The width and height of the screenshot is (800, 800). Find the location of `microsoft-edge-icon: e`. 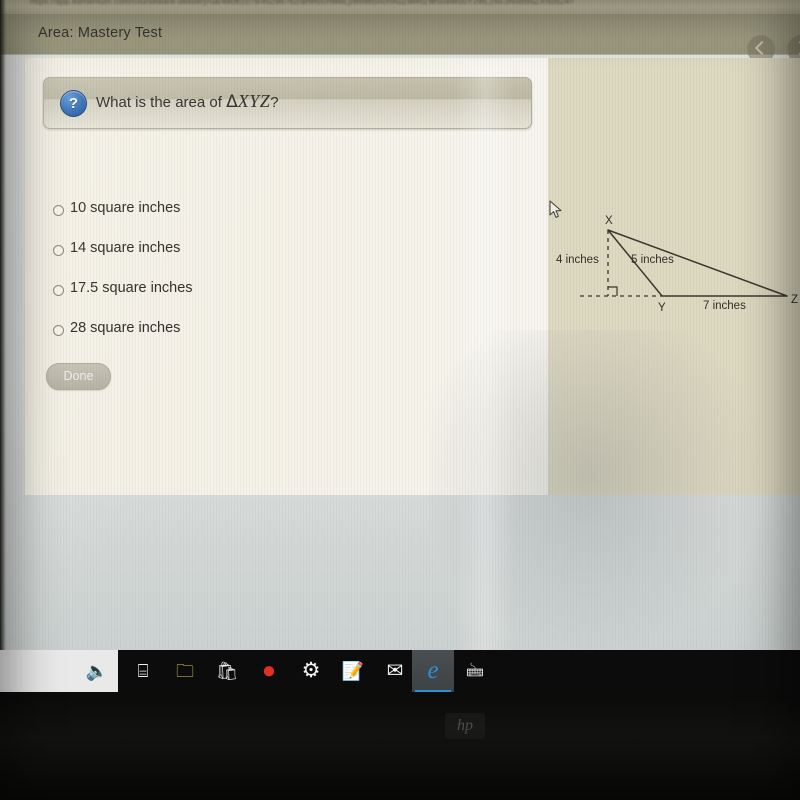

microsoft-edge-icon: e is located at coordinates (433, 671).